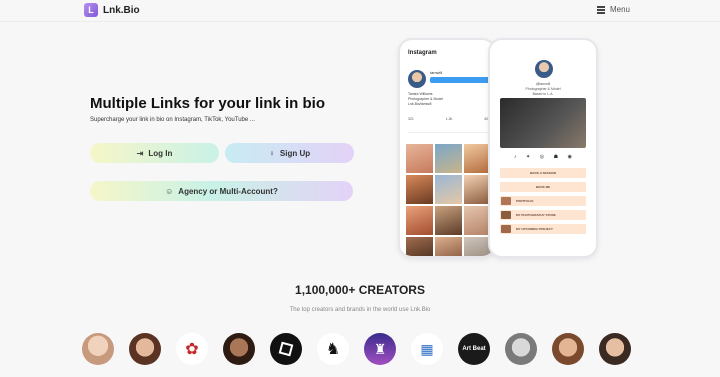  I want to click on instagram-handle: tamwill, so click(436, 72).